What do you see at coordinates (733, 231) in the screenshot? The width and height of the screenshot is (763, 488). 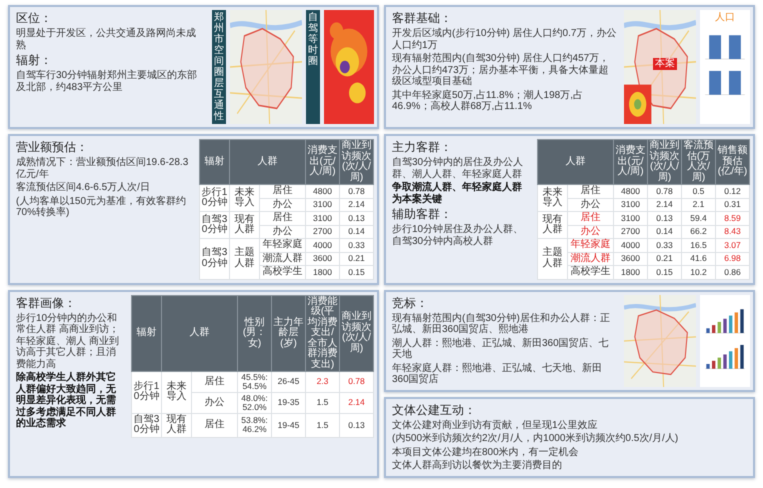 I see `table-cell: 8.43` at bounding box center [733, 231].